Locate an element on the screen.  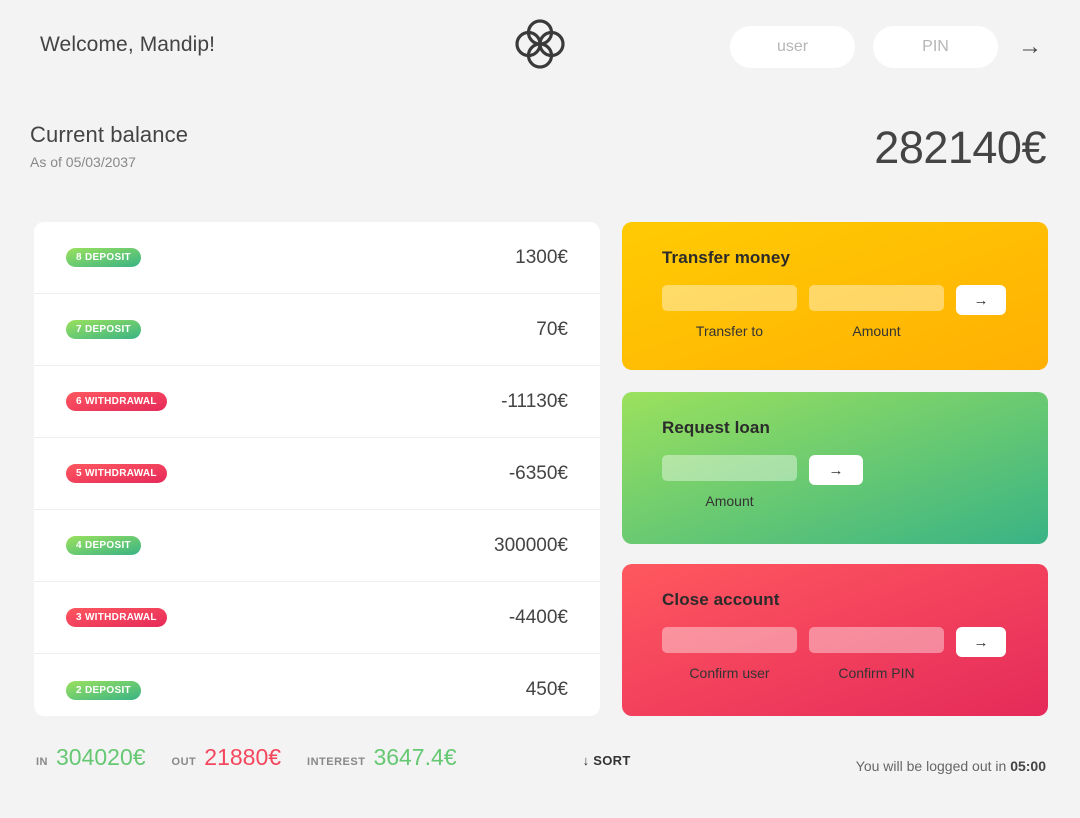
movement-type-badge: 4 DEPOSIT is located at coordinates (103, 545).